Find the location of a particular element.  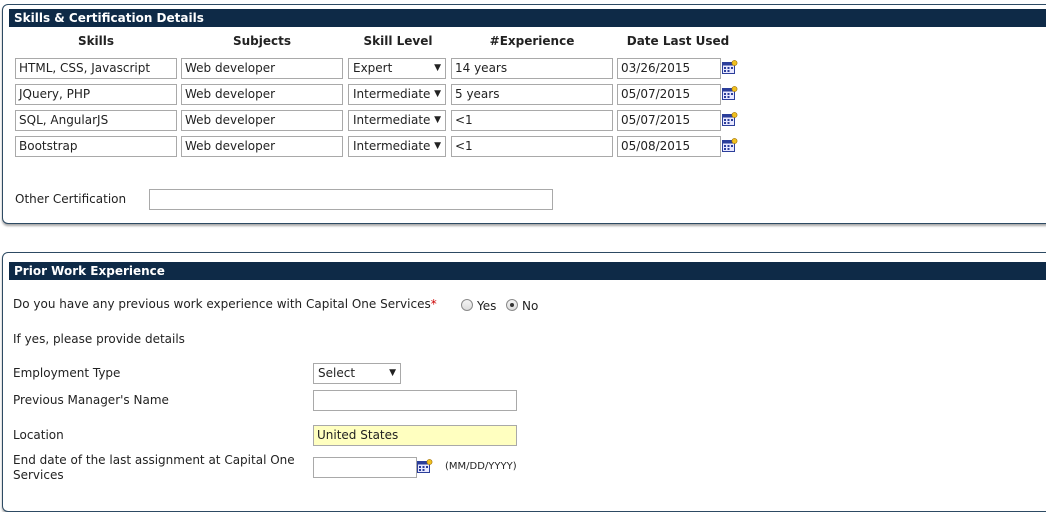

location-input: United States is located at coordinates (415, 435).